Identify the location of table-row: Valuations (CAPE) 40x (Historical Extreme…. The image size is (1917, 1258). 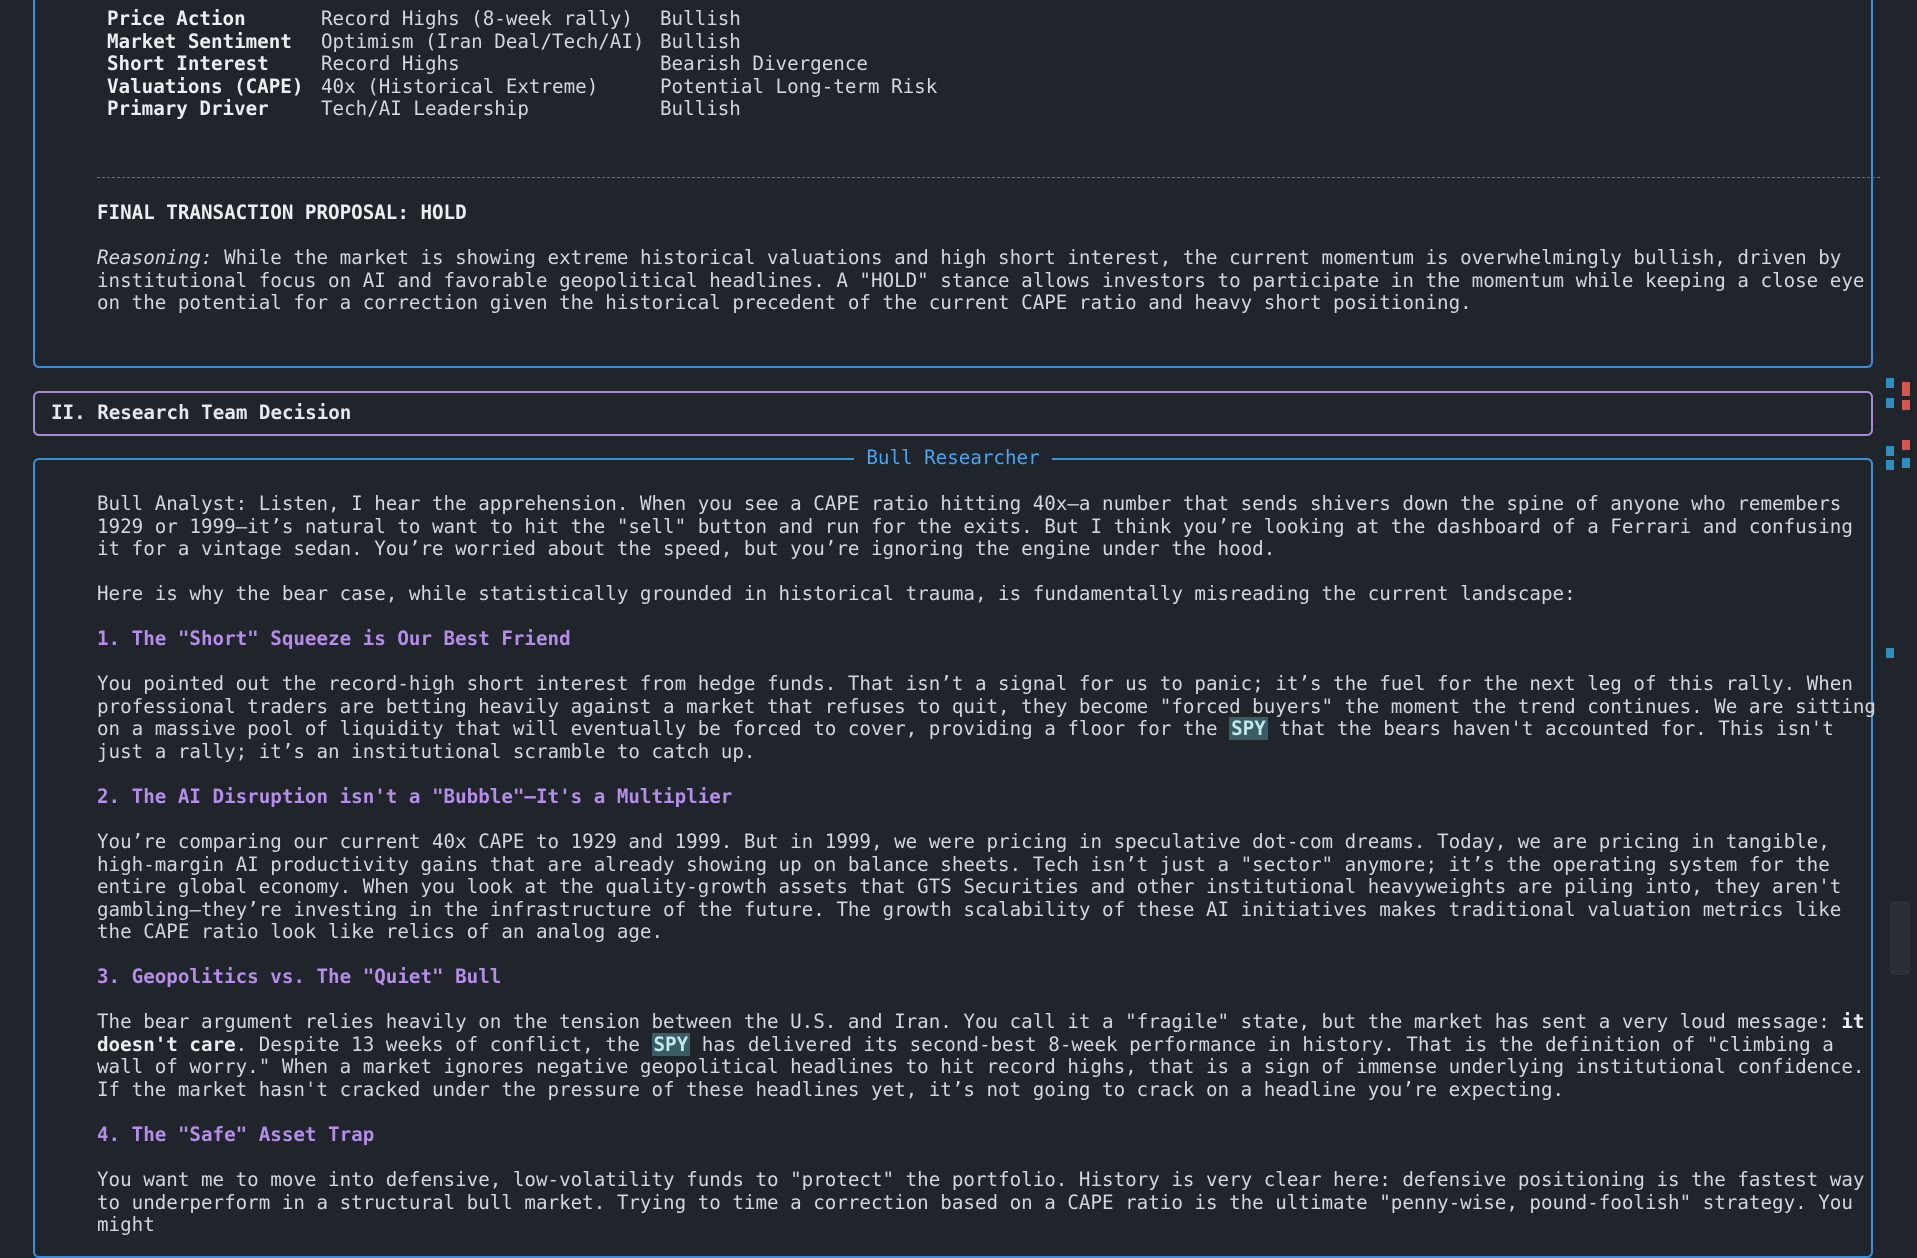
(522, 86).